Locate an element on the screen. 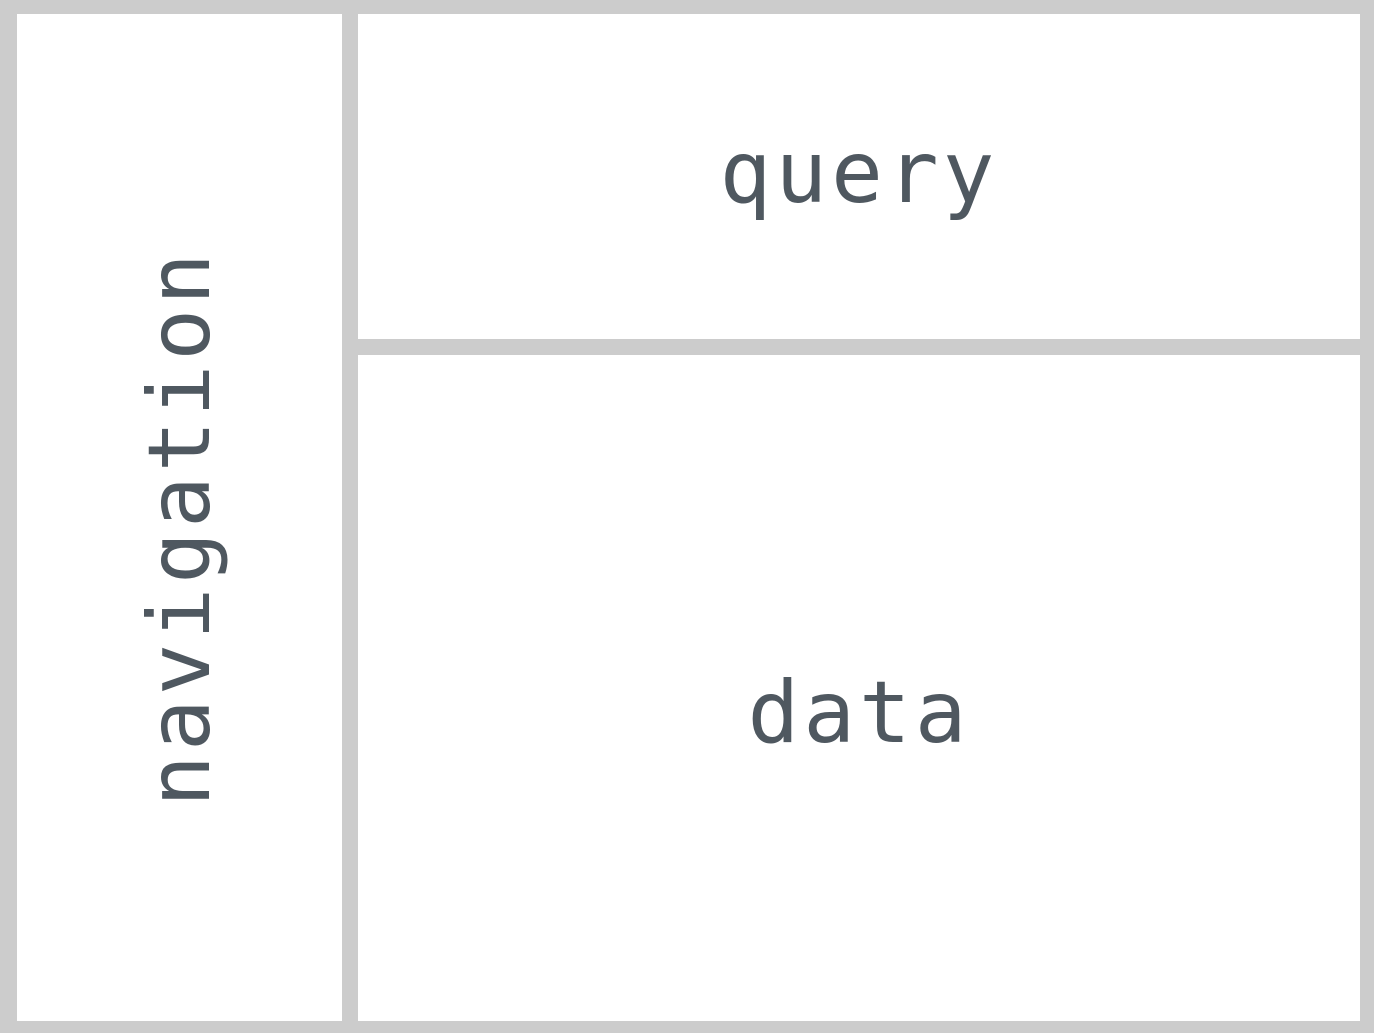 This screenshot has width=1374, height=1033. navigation-label: navigation is located at coordinates (179, 527).